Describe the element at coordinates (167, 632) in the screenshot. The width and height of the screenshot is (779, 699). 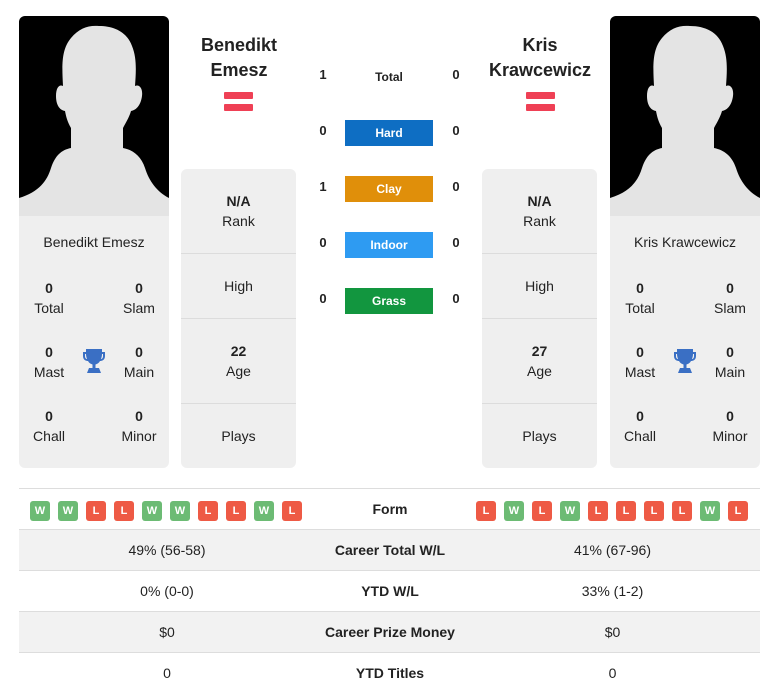
I see `player1-value: $0` at that location.